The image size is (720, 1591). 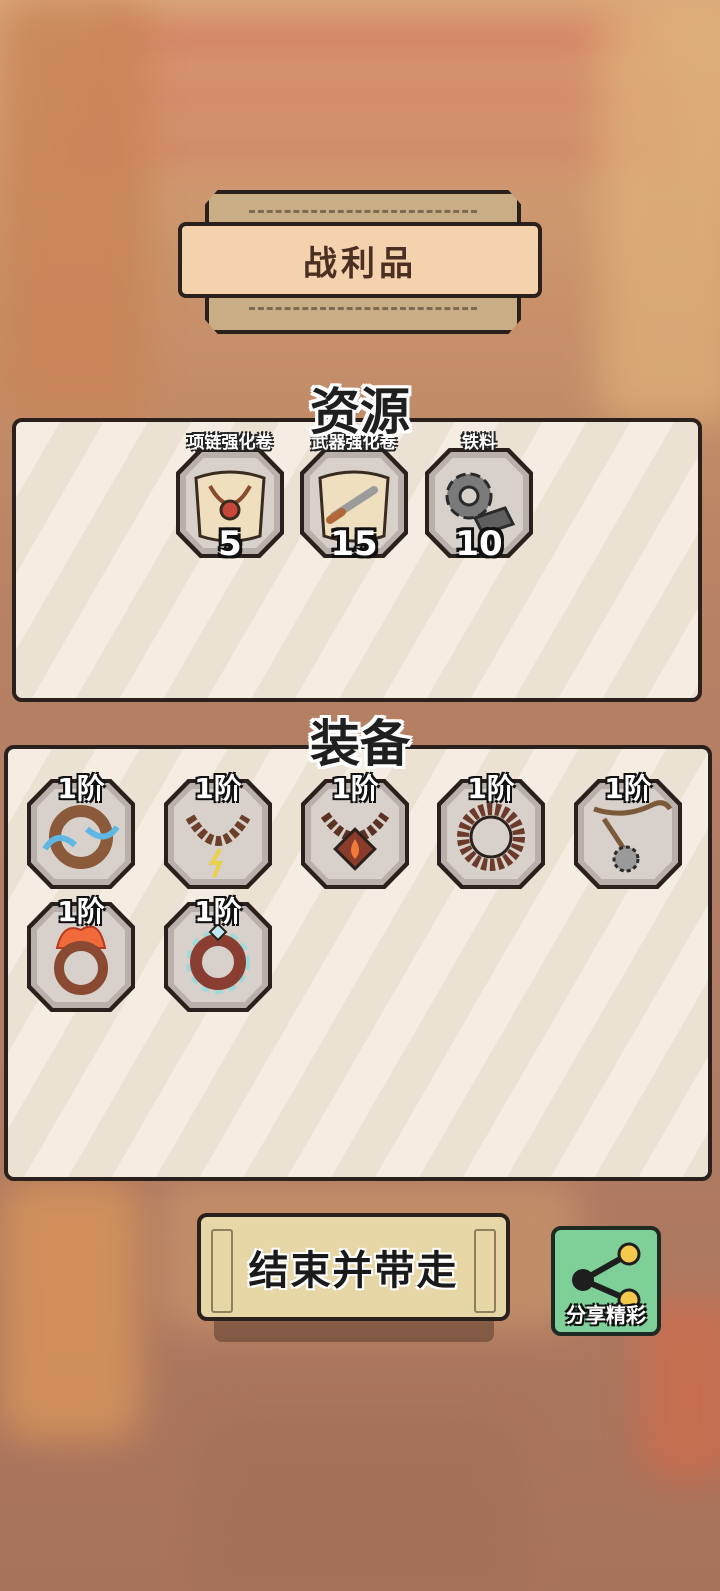 What do you see at coordinates (360, 744) in the screenshot?
I see `equipment-heading: 装备` at bounding box center [360, 744].